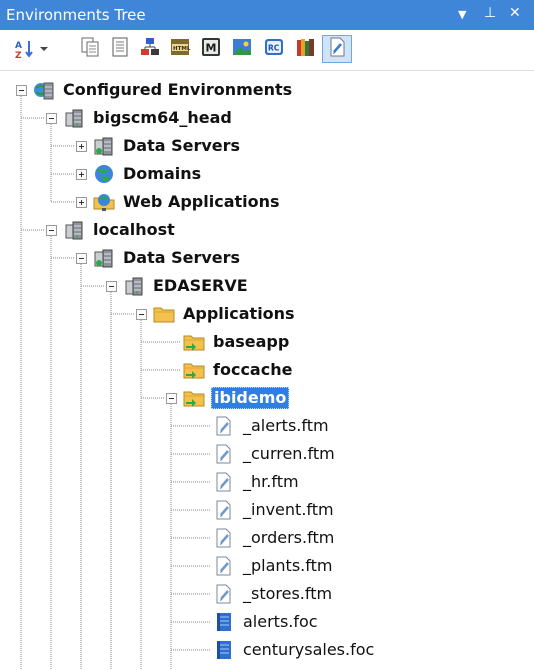 Image resolution: width=534 pixels, height=670 pixels. I want to click on tree-node-hr-ftm: _hr.ftm, so click(248, 482).